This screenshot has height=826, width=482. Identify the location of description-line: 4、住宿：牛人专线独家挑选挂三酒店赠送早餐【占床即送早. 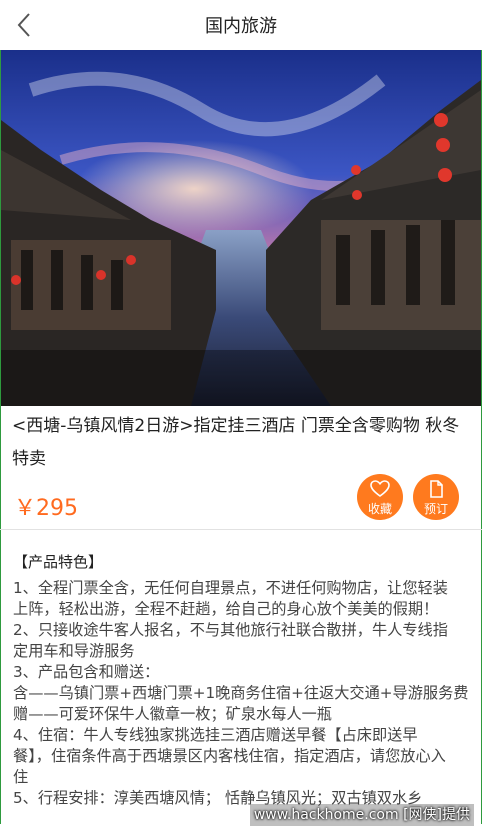
(215, 735).